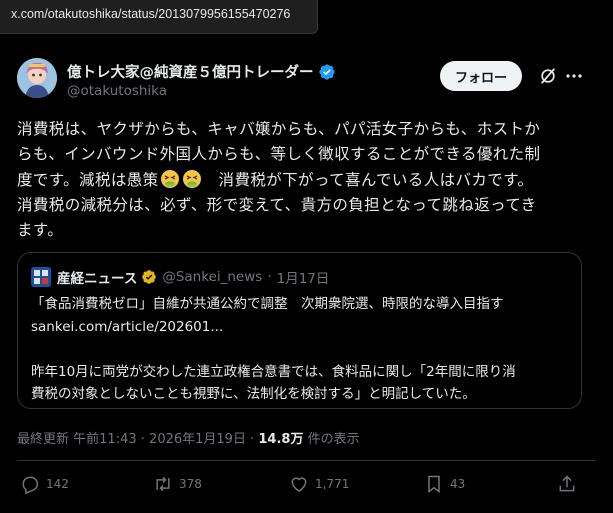 The image size is (613, 513). What do you see at coordinates (574, 76) in the screenshot?
I see `more-icon` at bounding box center [574, 76].